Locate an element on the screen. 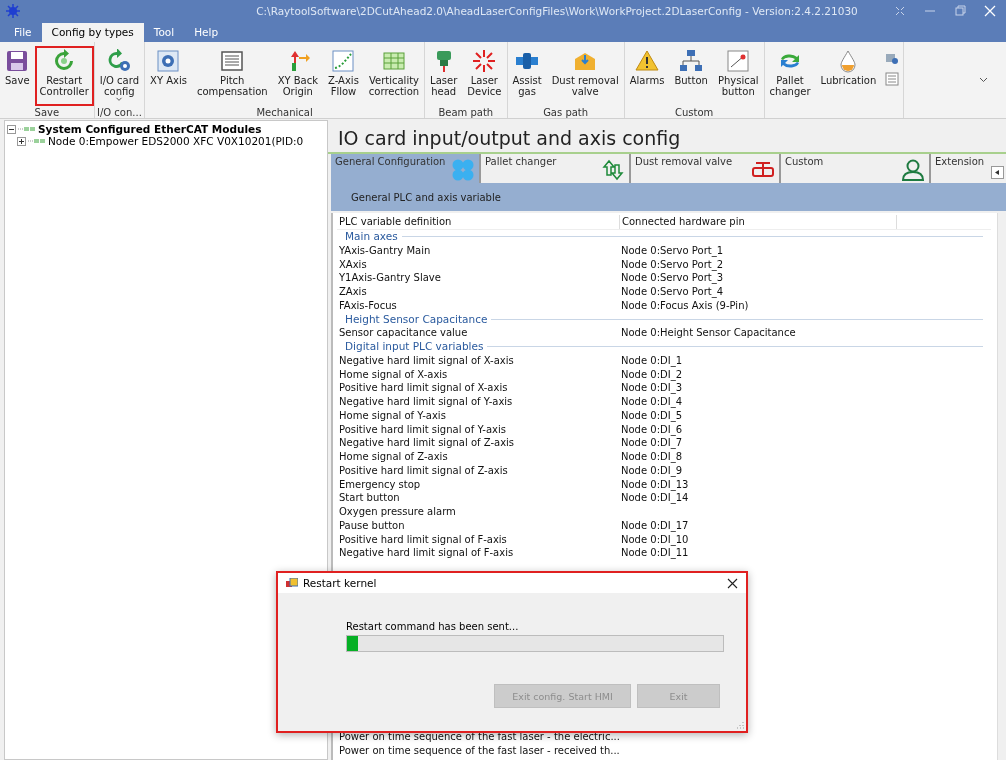 Image resolution: width=1006 pixels, height=760 pixels. ribbon-button: XY Axis is located at coordinates (168, 76).